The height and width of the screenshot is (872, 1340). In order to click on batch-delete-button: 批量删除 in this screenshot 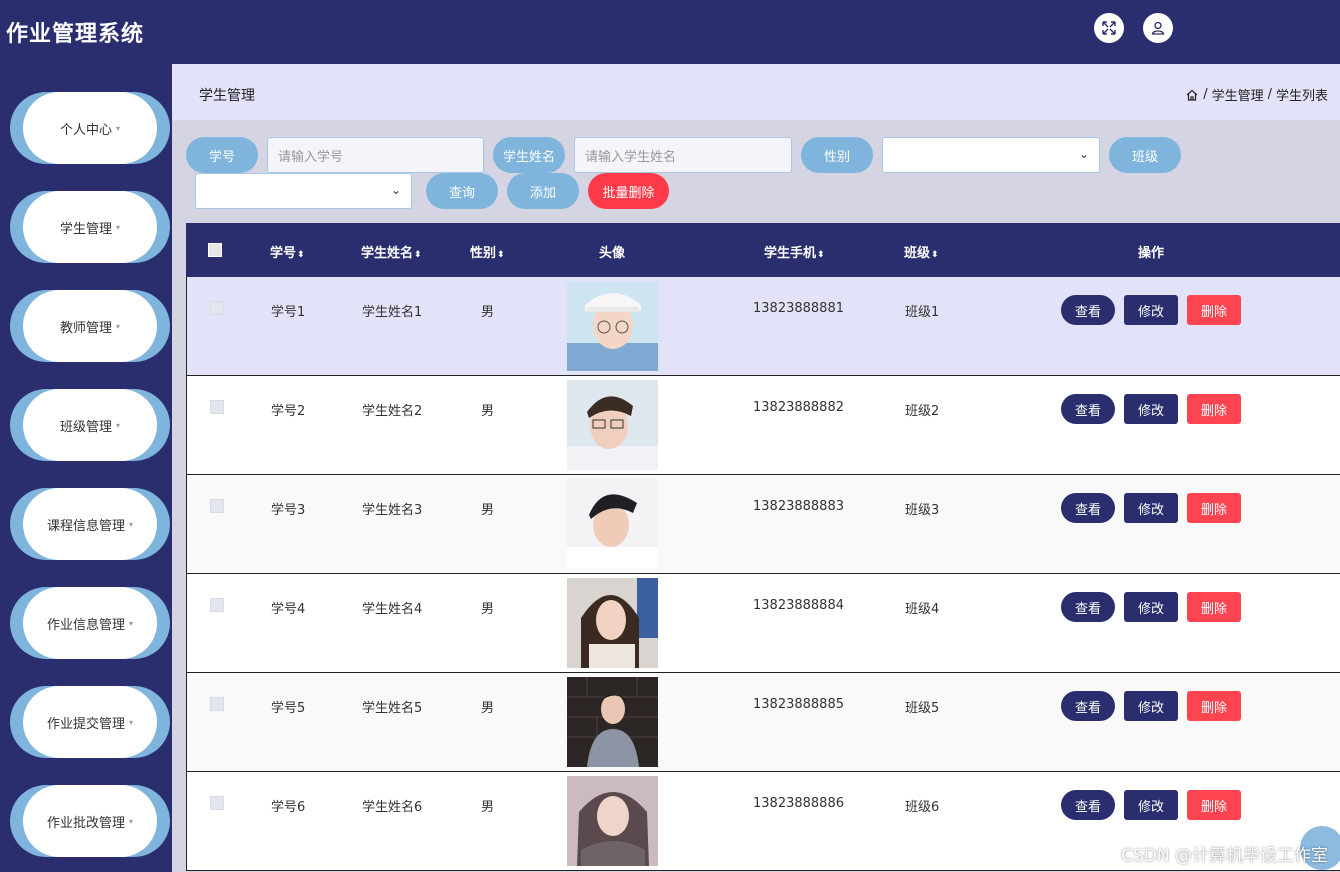, I will do `click(628, 191)`.